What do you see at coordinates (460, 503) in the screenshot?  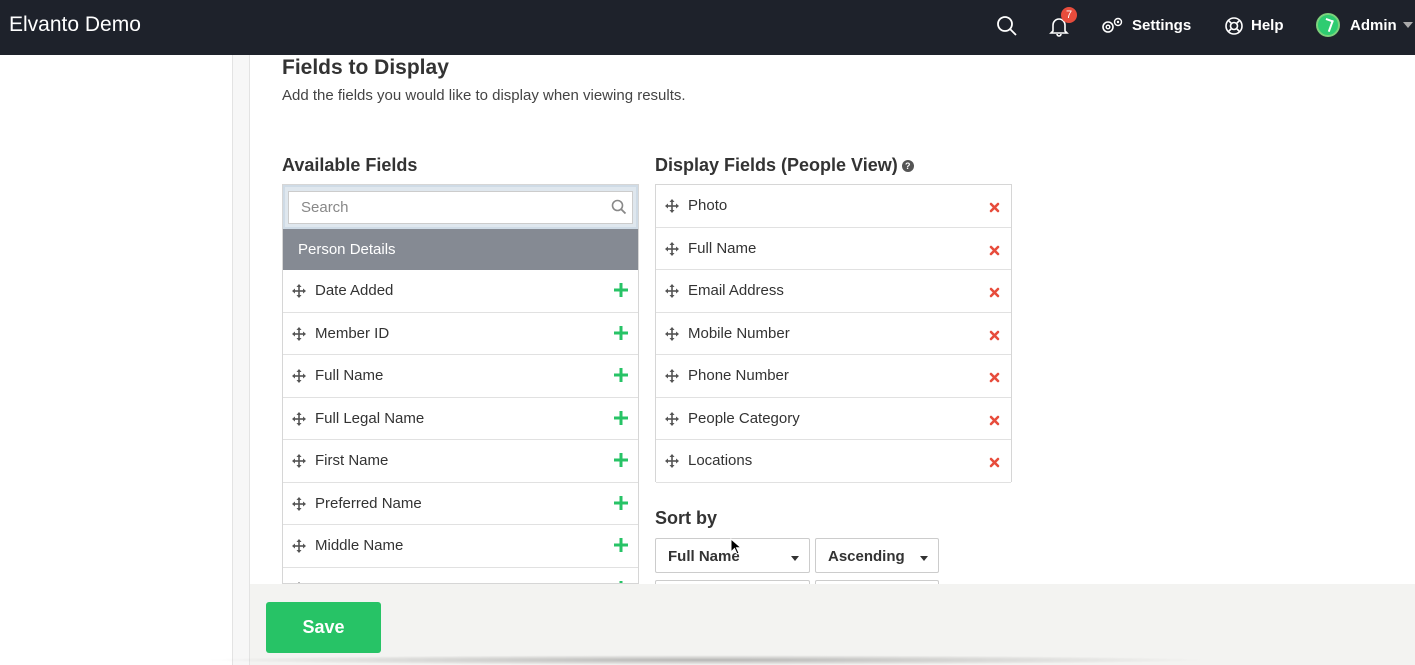 I see `available-field-row: Preferred Name` at bounding box center [460, 503].